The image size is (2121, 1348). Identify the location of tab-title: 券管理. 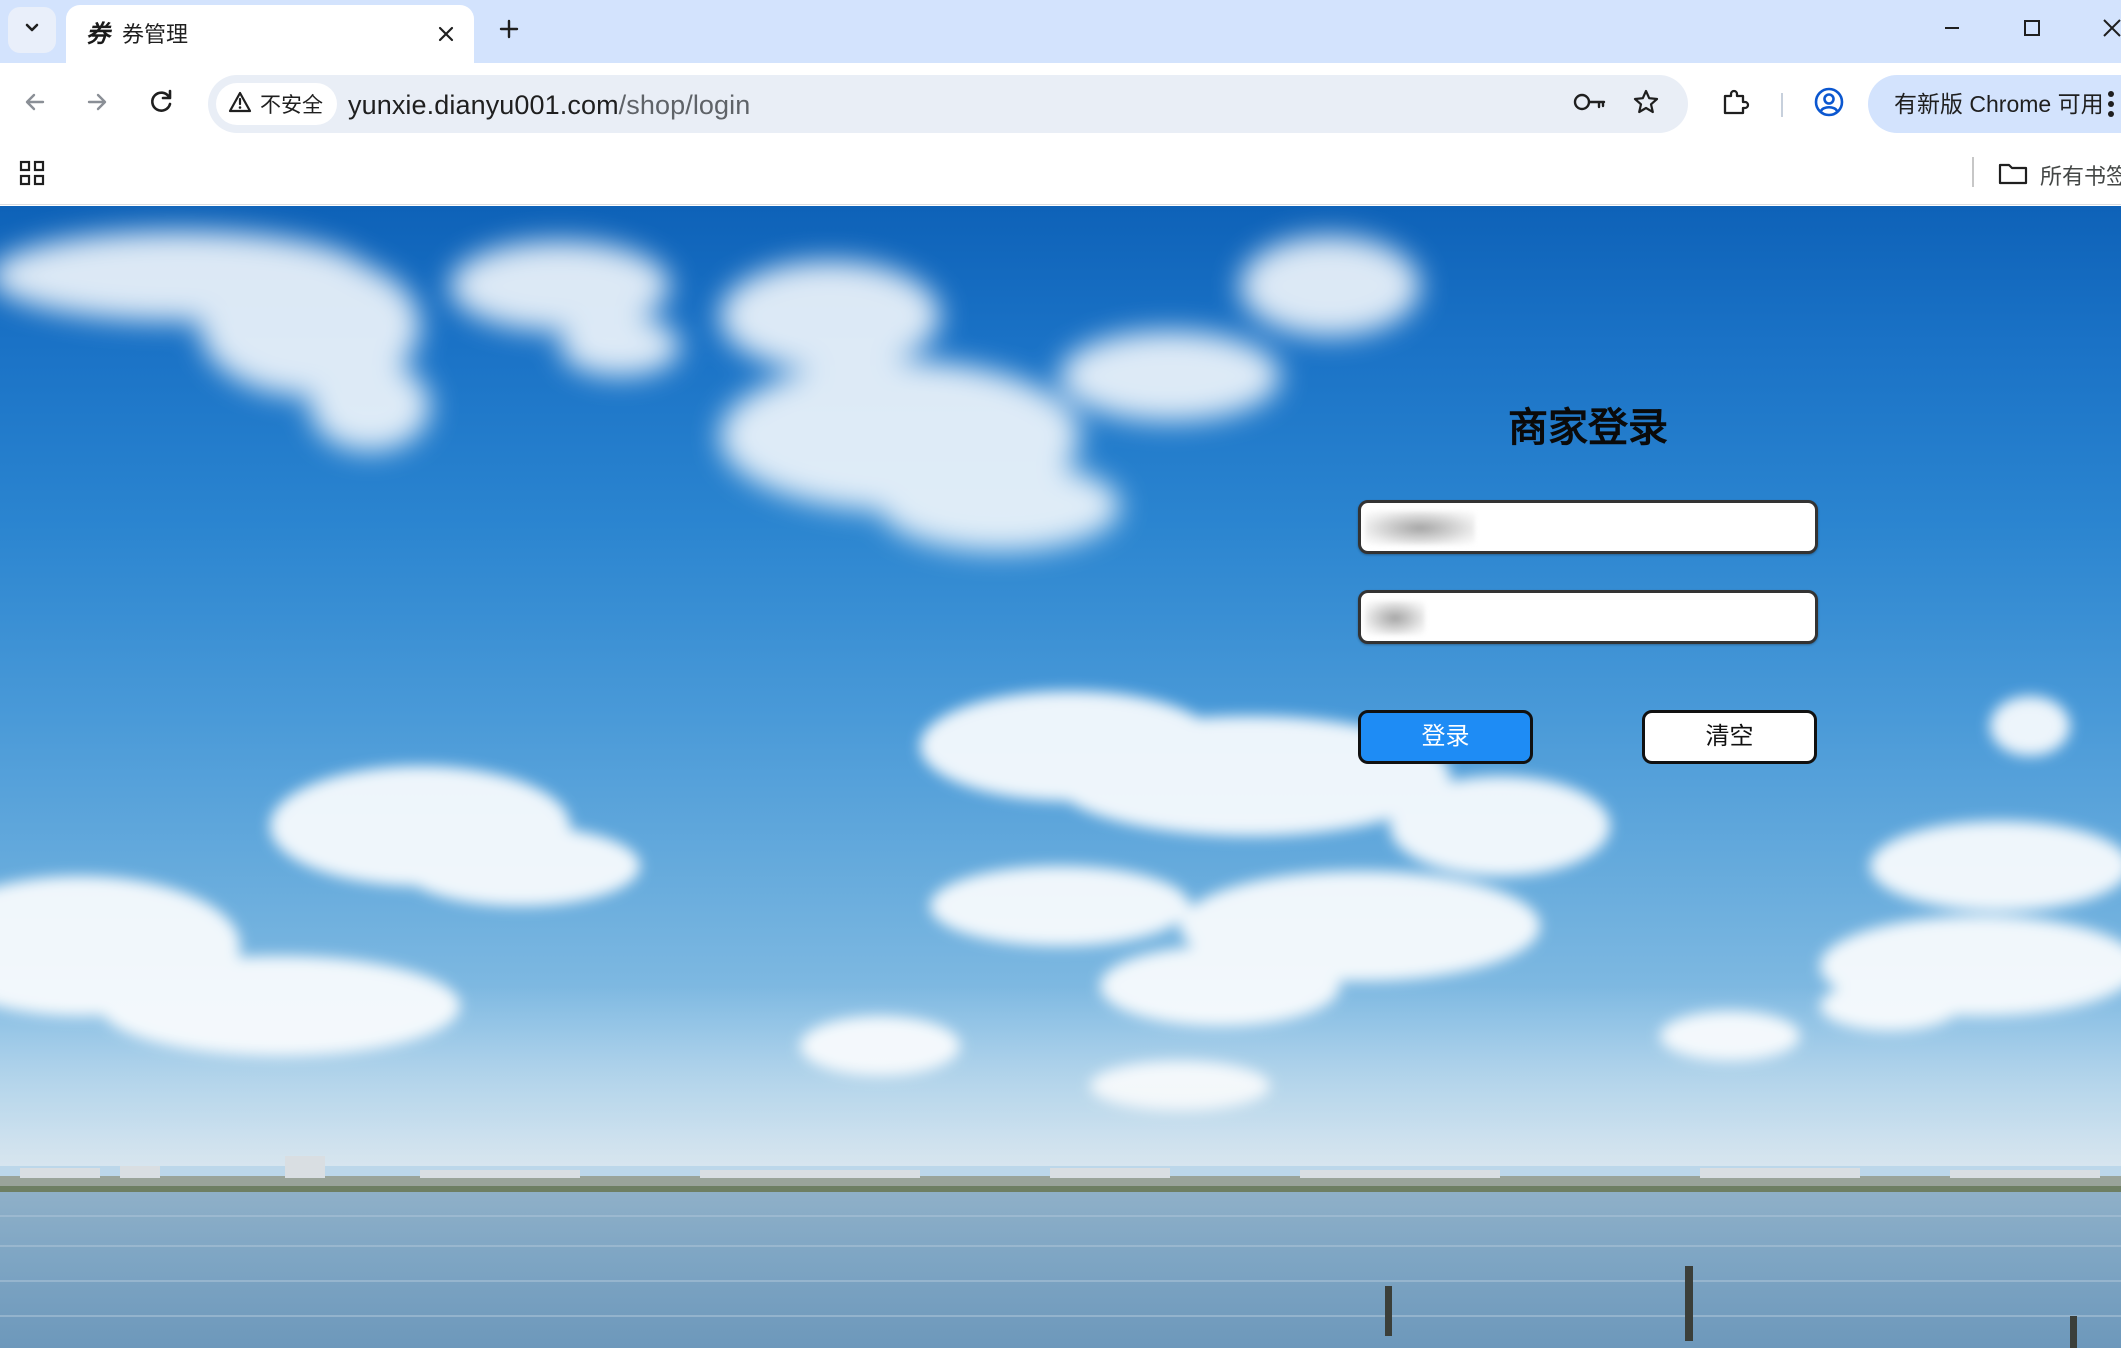
(155, 34).